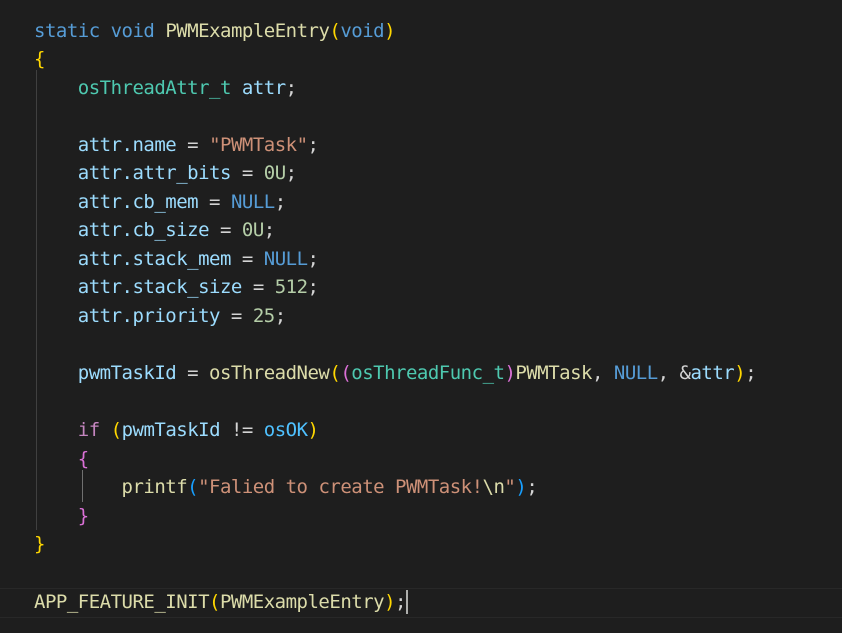 The height and width of the screenshot is (633, 842). What do you see at coordinates (88, 430) in the screenshot?
I see `token-control-keyword: if` at bounding box center [88, 430].